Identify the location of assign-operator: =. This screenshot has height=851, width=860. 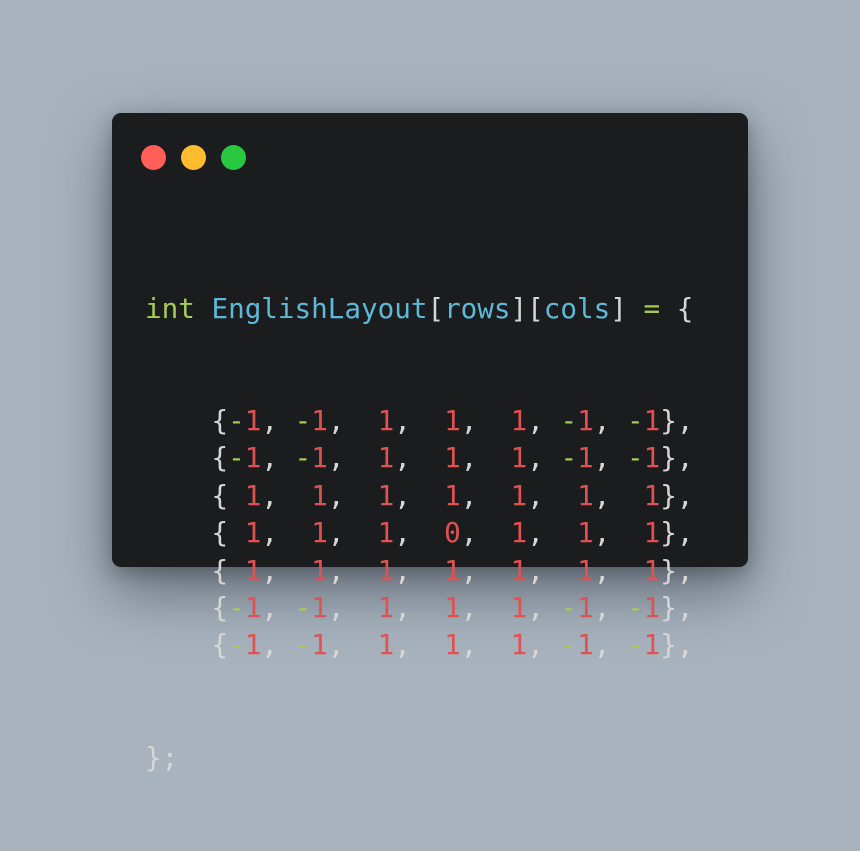
(652, 308).